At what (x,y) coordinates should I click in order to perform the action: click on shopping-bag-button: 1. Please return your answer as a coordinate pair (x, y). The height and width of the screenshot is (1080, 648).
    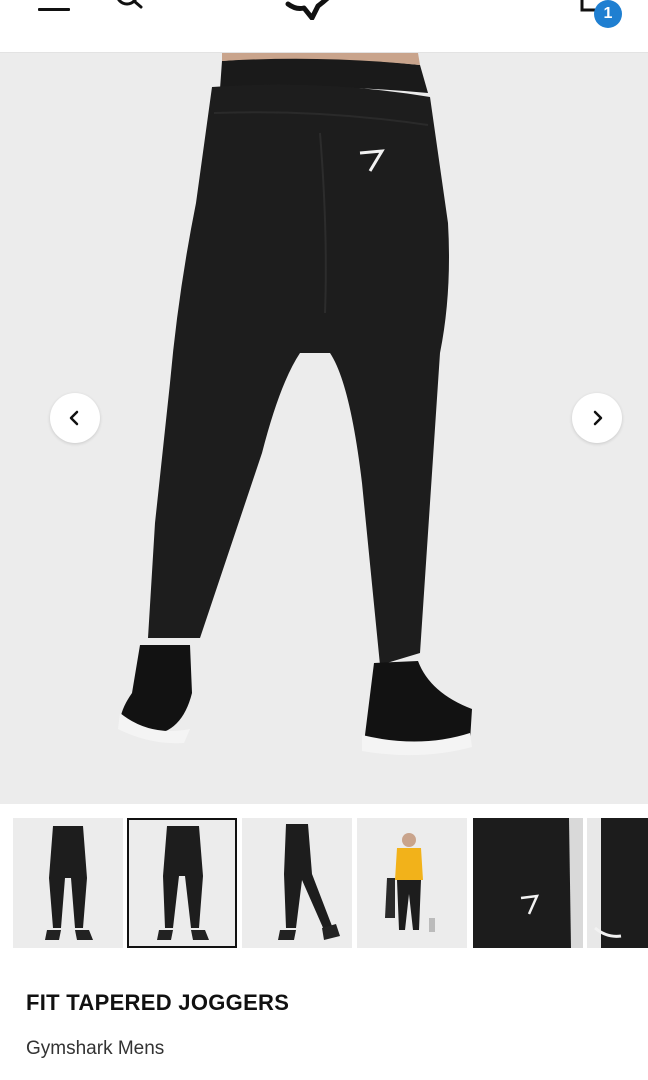
    Looking at the image, I should click on (599, 15).